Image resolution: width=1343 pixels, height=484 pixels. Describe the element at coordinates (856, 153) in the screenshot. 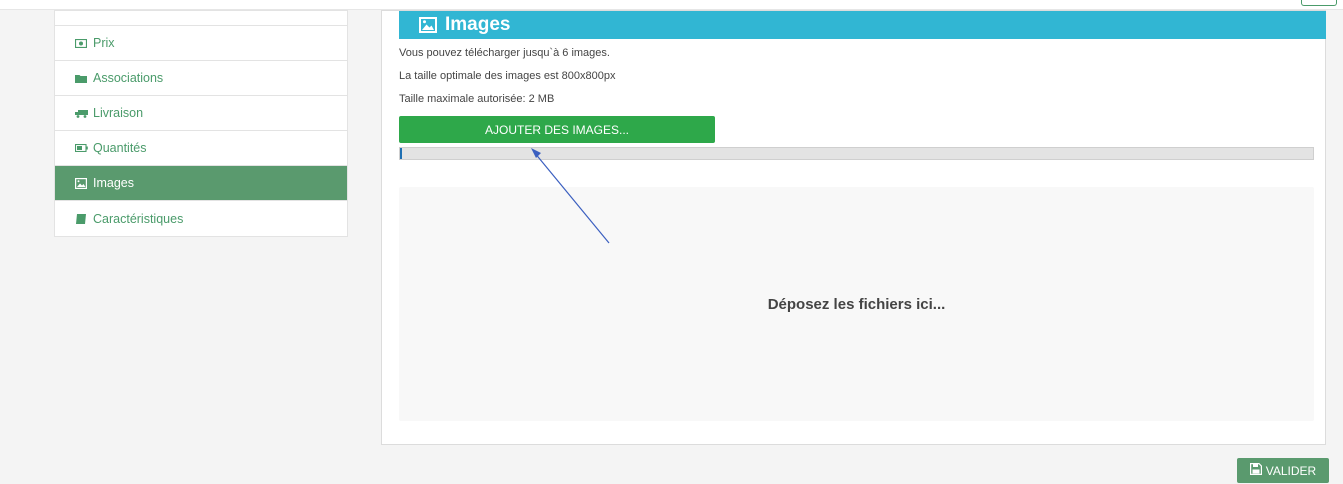

I see `upload-progress-bar` at that location.